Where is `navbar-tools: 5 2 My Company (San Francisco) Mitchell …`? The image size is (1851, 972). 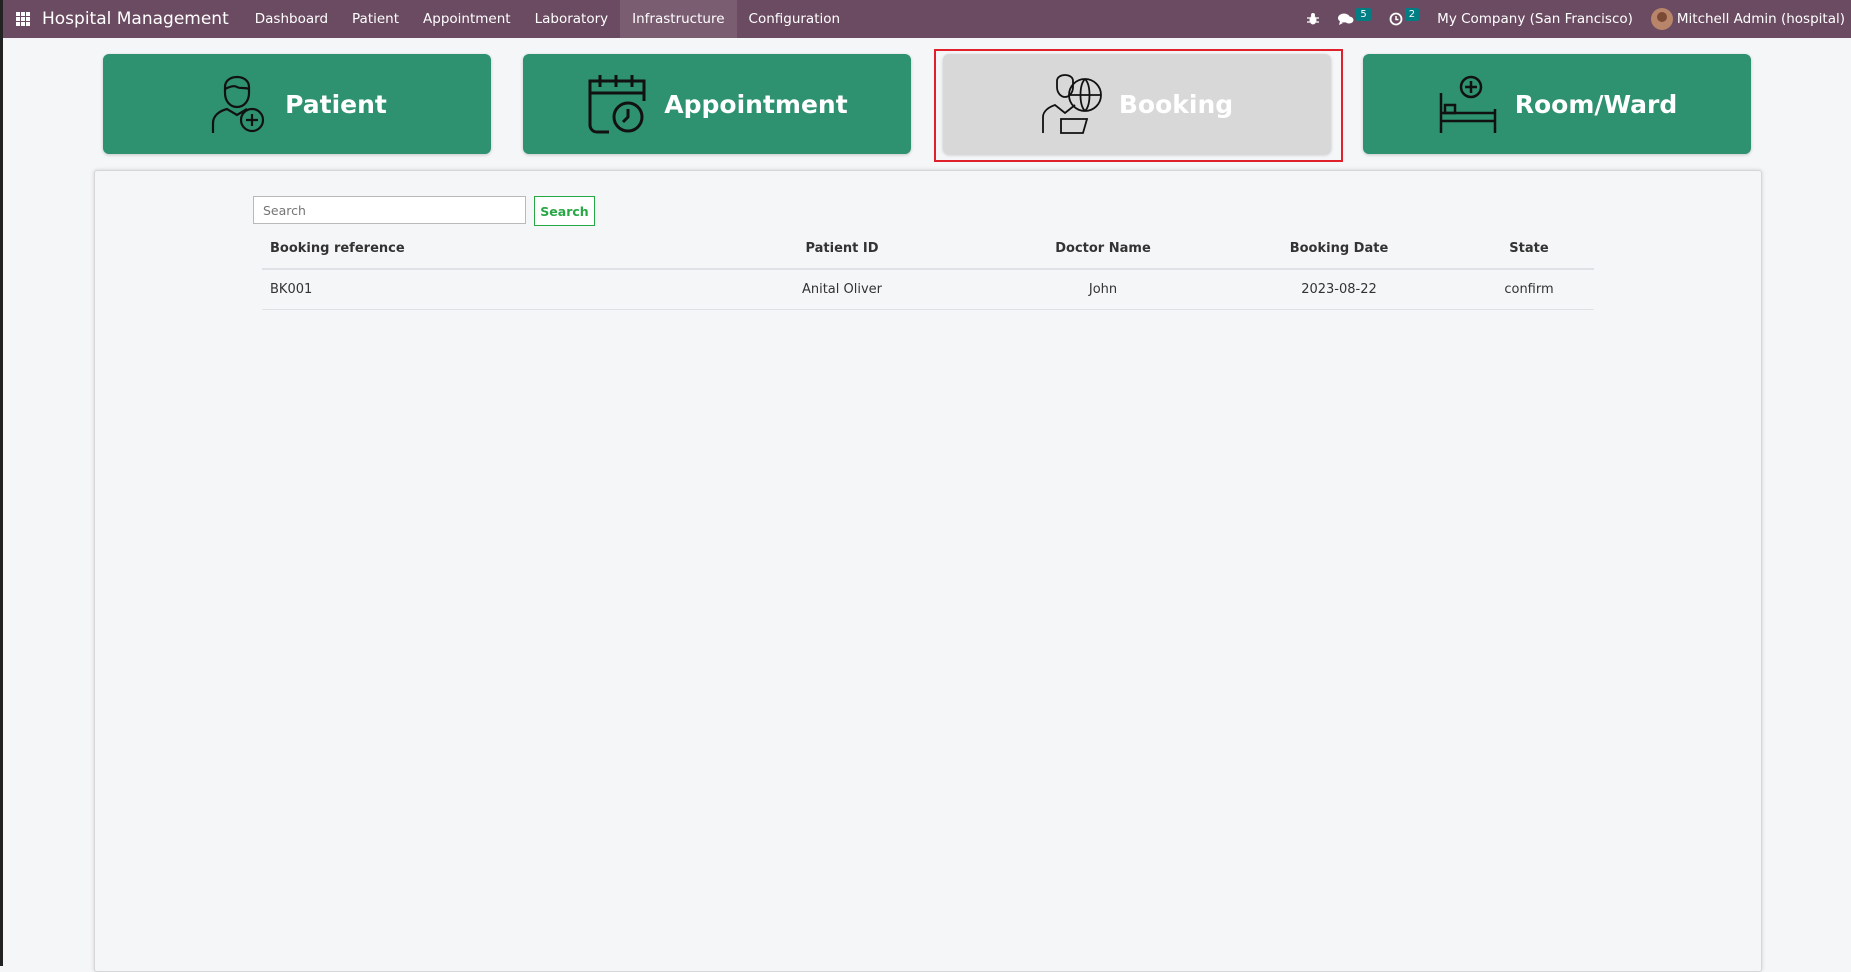 navbar-tools: 5 2 My Company (San Francisco) Mitchell … is located at coordinates (1578, 19).